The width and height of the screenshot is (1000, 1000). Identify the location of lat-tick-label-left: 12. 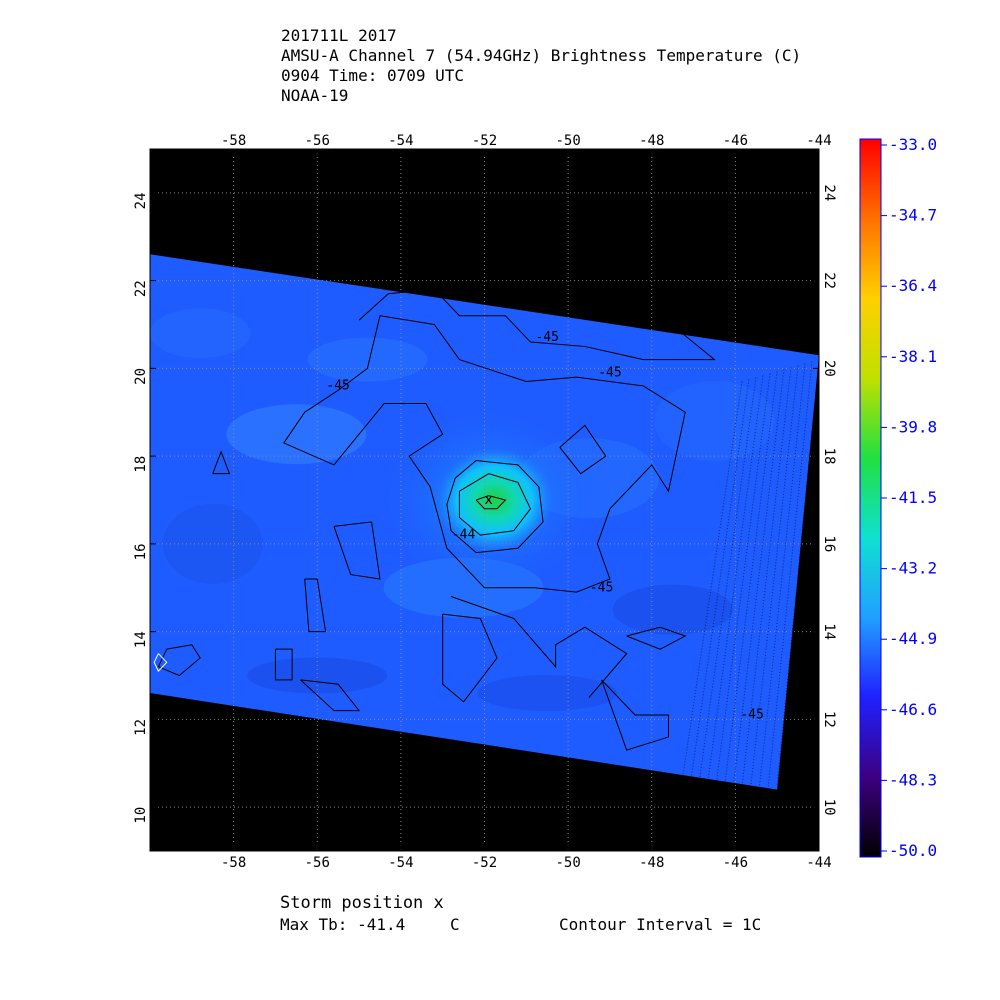
(141, 727).